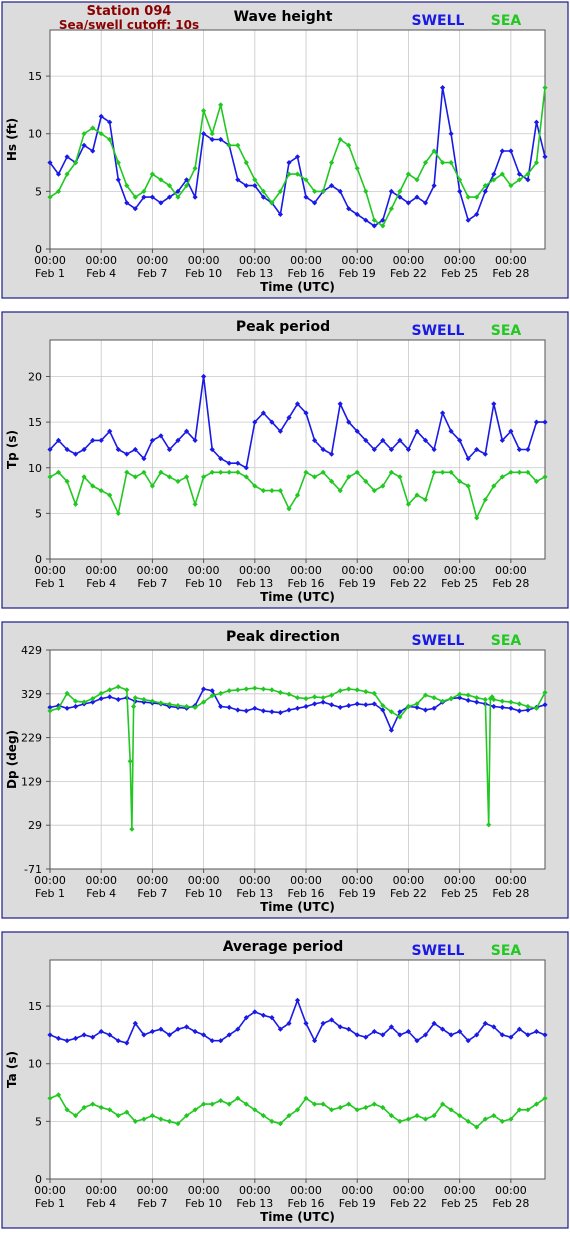 This screenshot has width=570, height=1240. I want to click on y-axis-title: Ta (s), so click(12, 1069).